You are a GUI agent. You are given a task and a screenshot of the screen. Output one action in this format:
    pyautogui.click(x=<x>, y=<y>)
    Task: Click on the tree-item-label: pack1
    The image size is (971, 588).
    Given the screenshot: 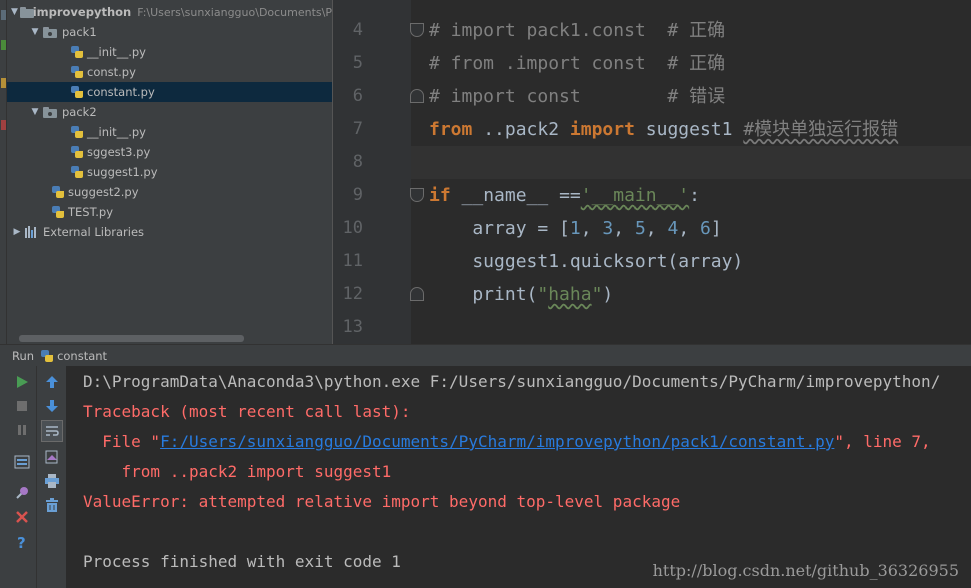 What is the action you would take?
    pyautogui.click(x=79, y=32)
    